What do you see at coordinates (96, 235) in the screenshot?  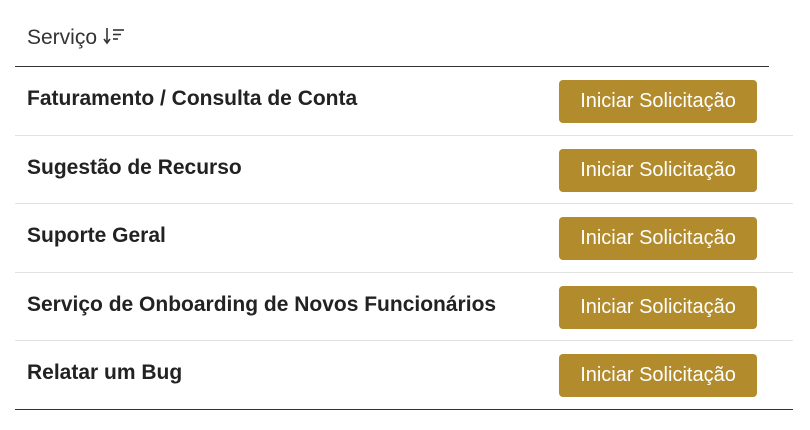 I see `service-title: Suporte Geral` at bounding box center [96, 235].